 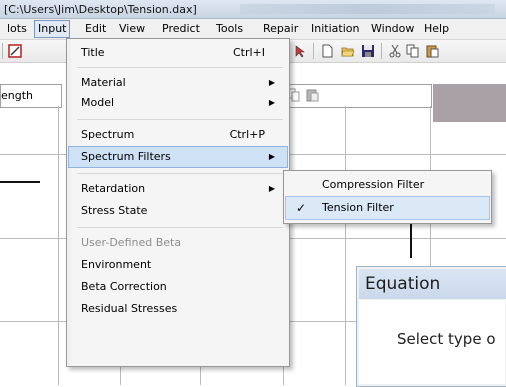 I want to click on menu-item-label: Title, so click(x=93, y=52).